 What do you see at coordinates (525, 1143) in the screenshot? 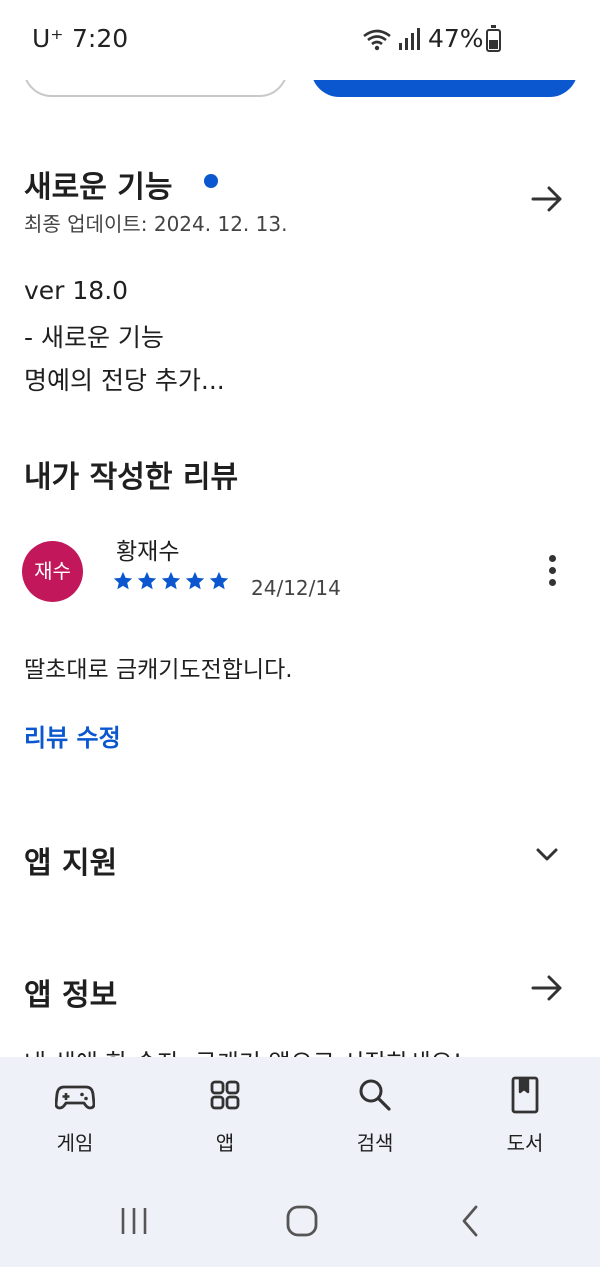
I see `nav-label-books: 도서` at bounding box center [525, 1143].